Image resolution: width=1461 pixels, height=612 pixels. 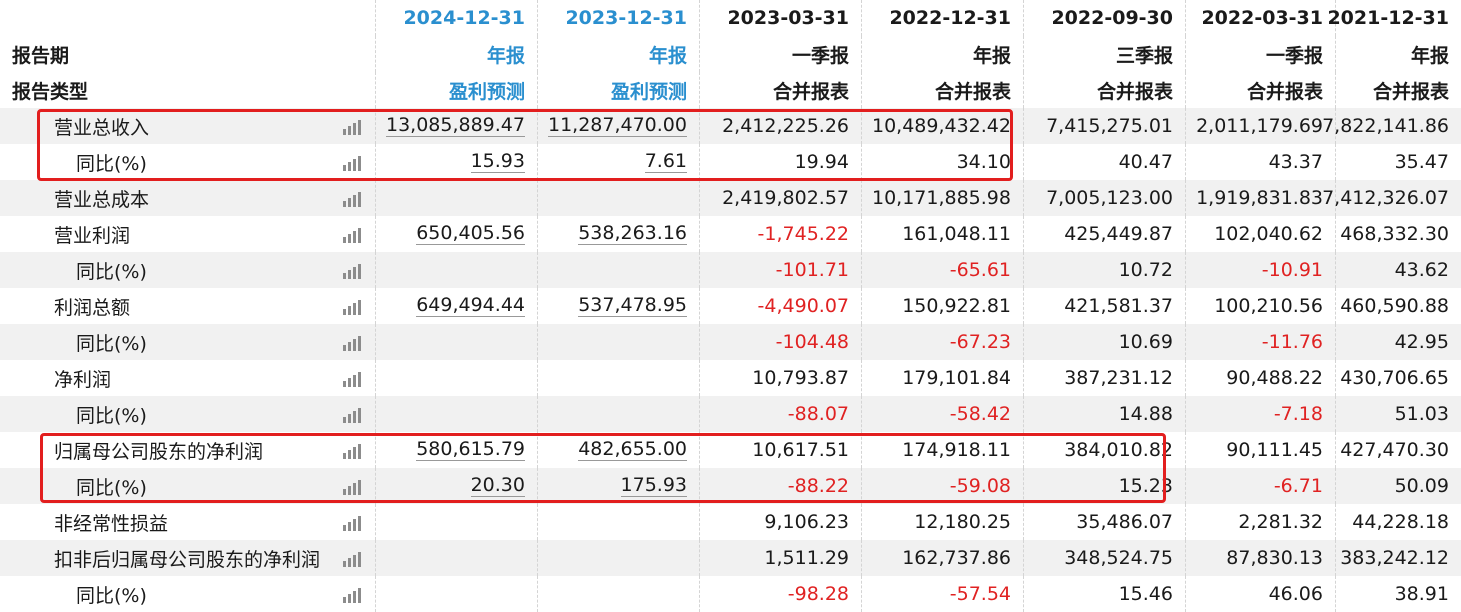 What do you see at coordinates (188, 234) in the screenshot?
I see `row-label: 营业利润` at bounding box center [188, 234].